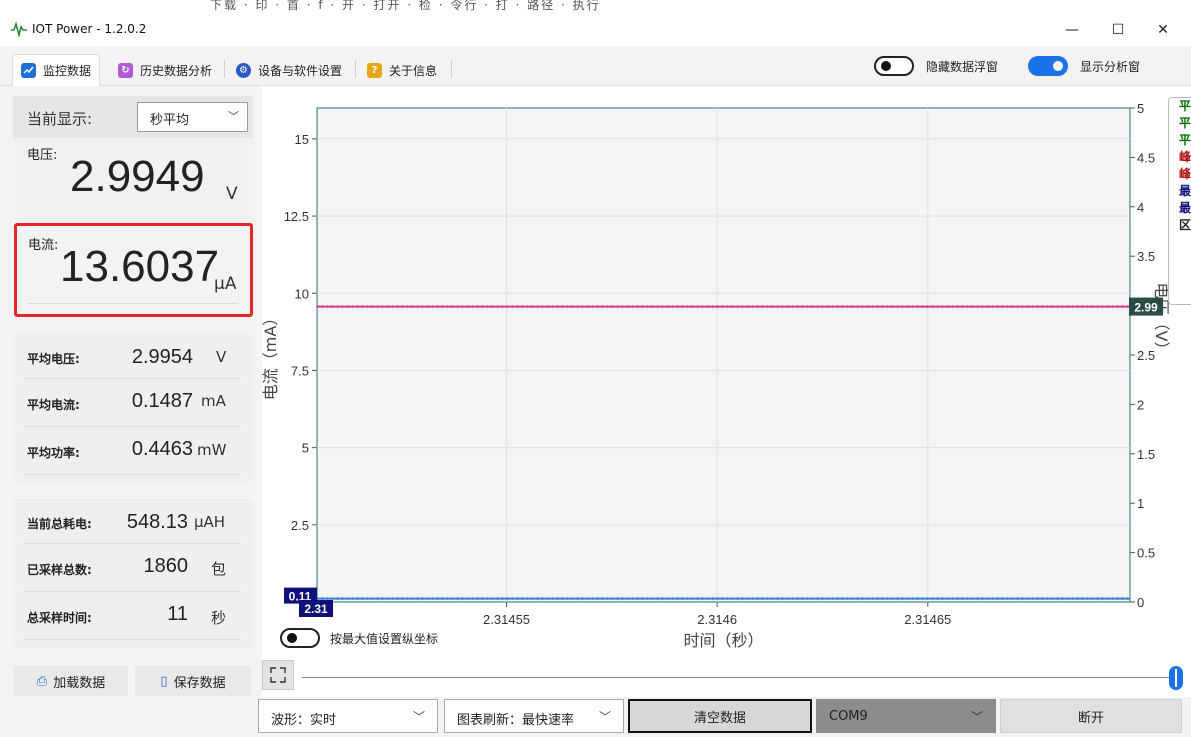 The width and height of the screenshot is (1191, 737). What do you see at coordinates (300, 638) in the screenshot?
I see `max-axis-toggle` at bounding box center [300, 638].